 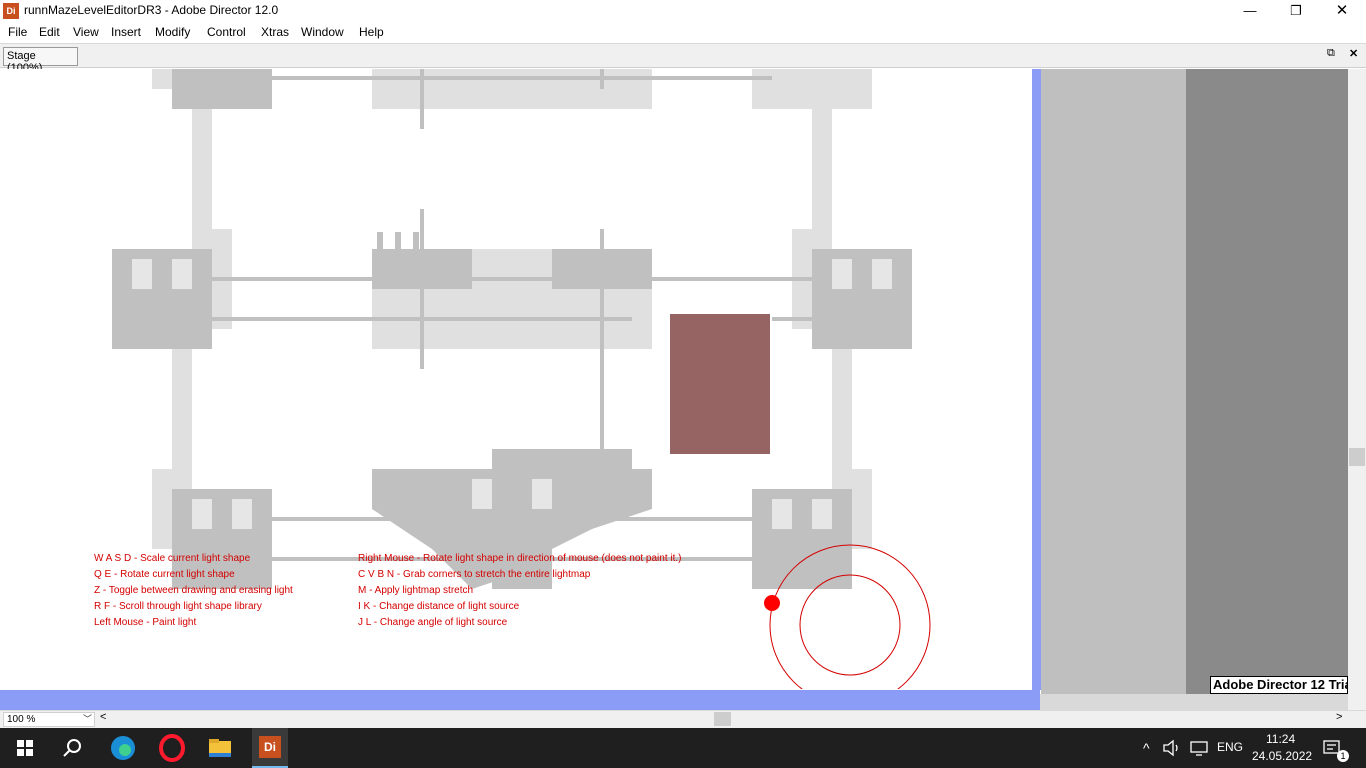 I want to click on stage-edge-bottom, so click(x=520, y=700).